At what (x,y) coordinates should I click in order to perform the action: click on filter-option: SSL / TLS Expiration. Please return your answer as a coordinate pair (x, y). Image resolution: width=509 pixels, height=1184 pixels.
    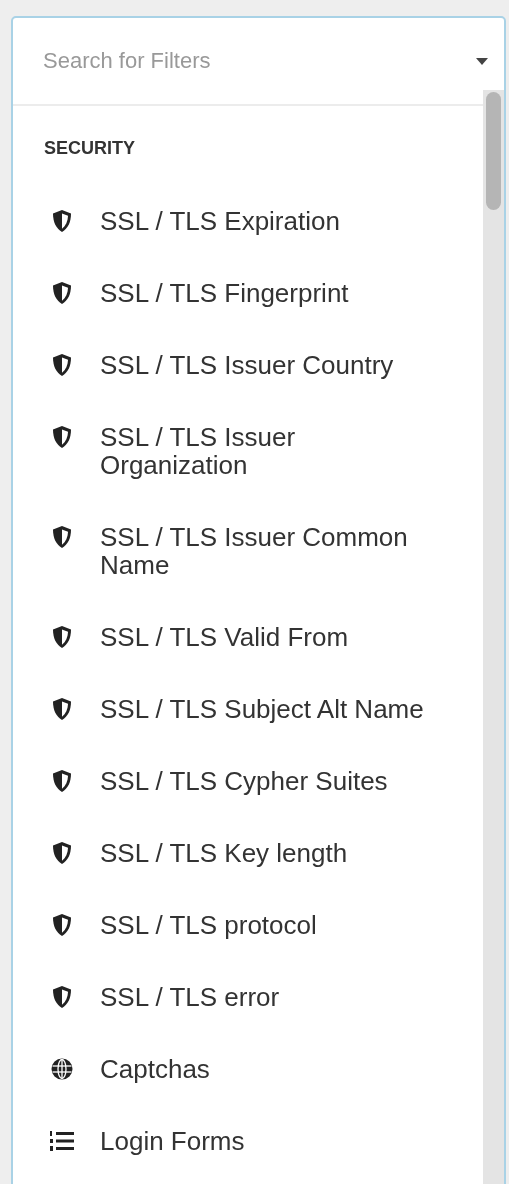
    Looking at the image, I should click on (268, 221).